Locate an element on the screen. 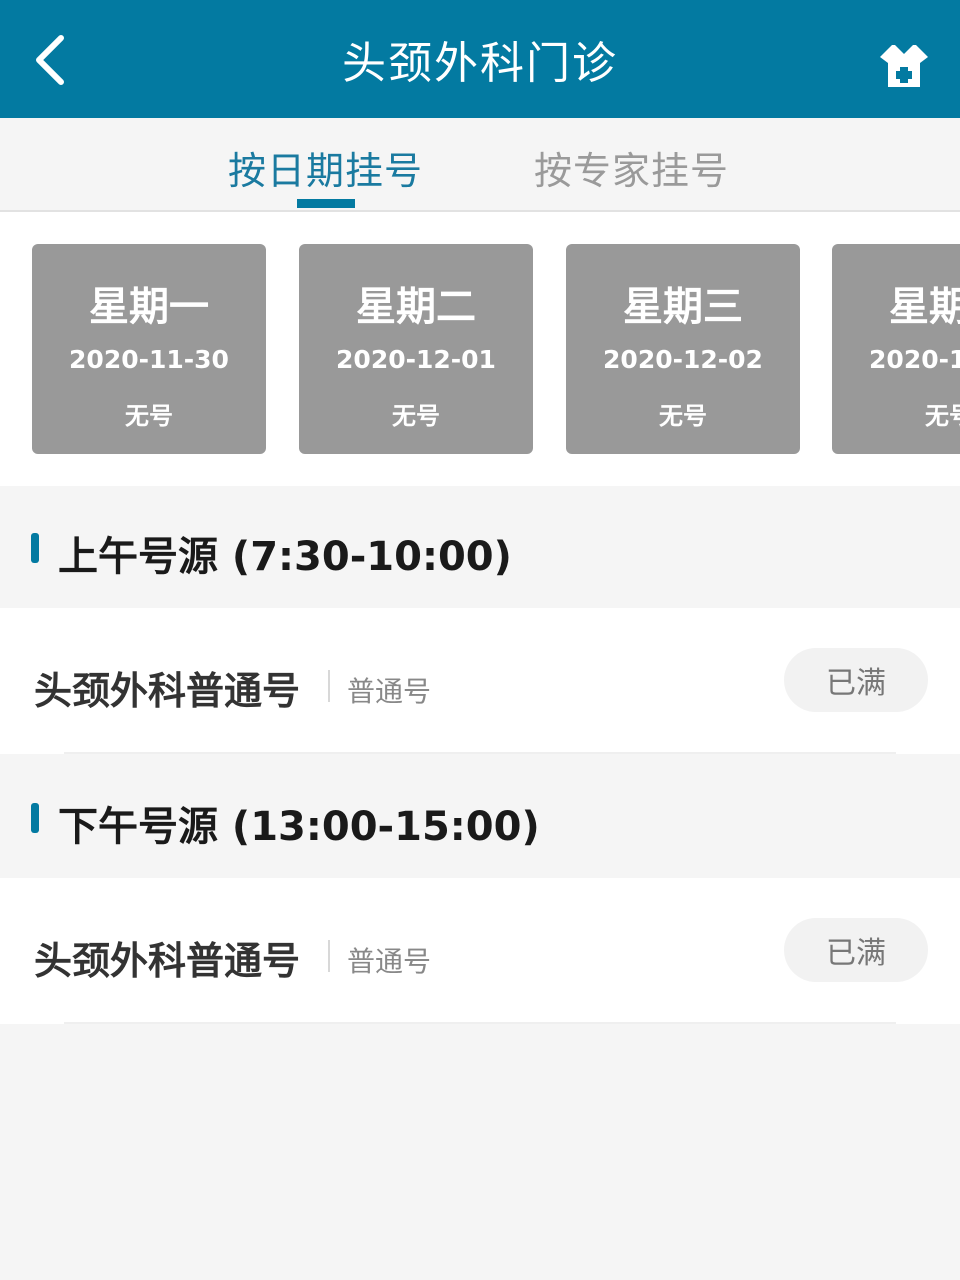 The image size is (960, 1280). tab-by-expert: 按专家挂号 is located at coordinates (631, 167).